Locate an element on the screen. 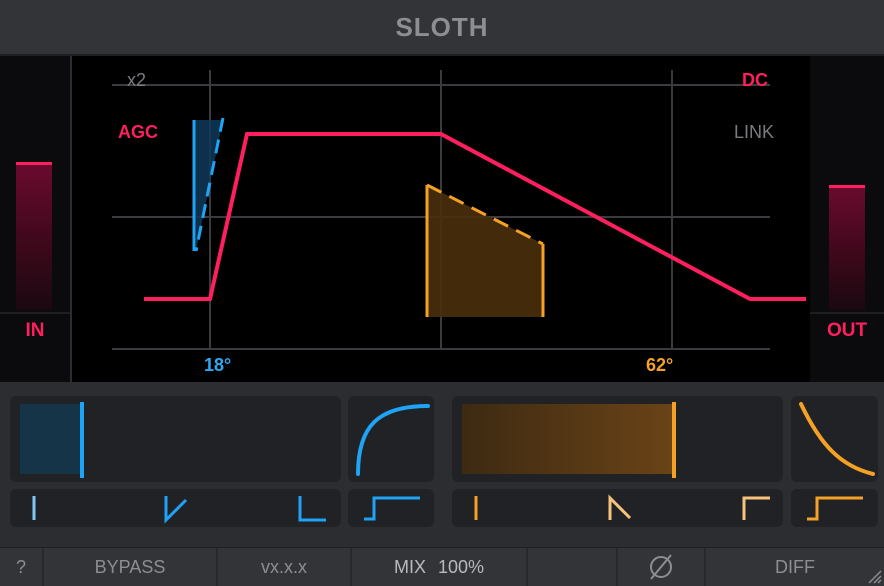 The width and height of the screenshot is (884, 586). diff-button: DIFF is located at coordinates (795, 567).